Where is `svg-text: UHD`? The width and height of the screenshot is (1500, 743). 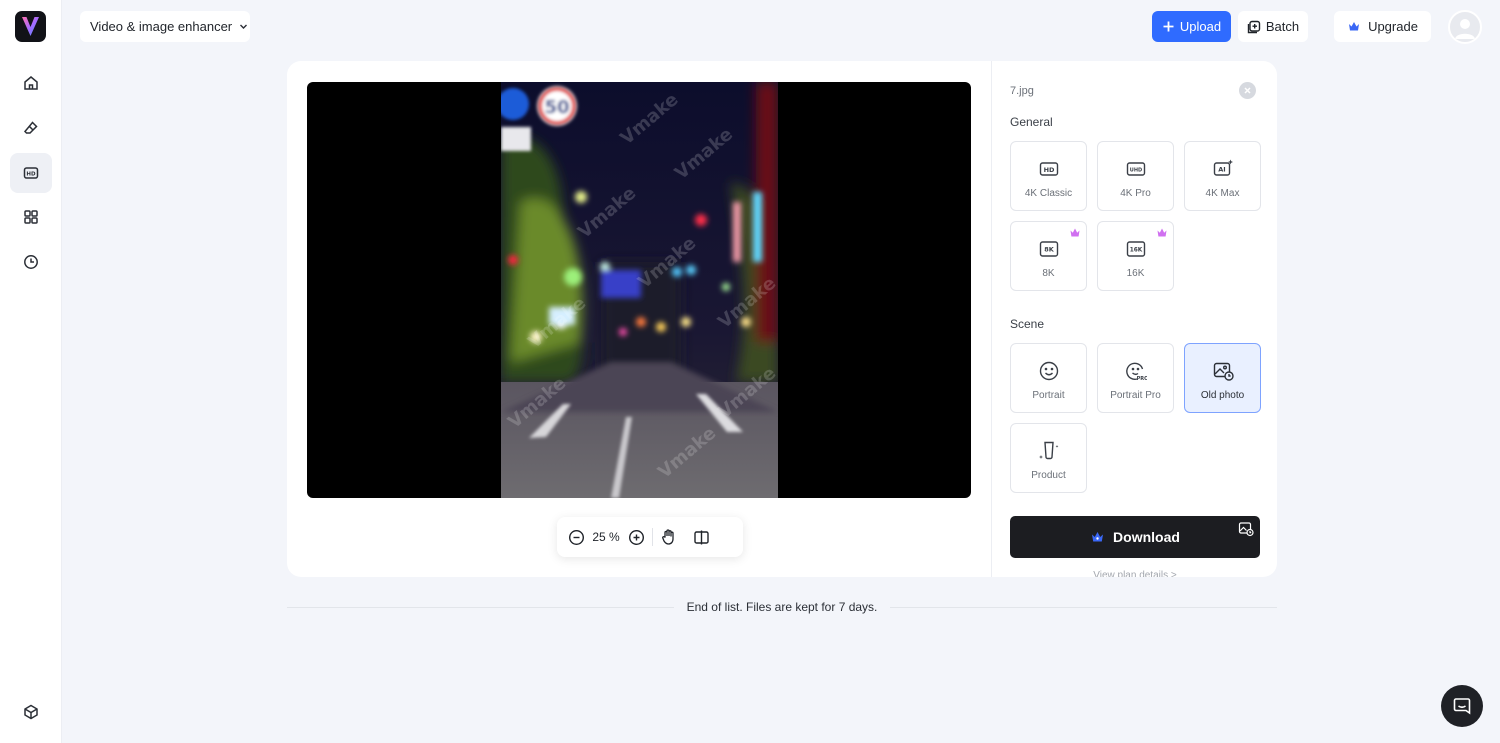
svg-text: UHD is located at coordinates (1135, 171).